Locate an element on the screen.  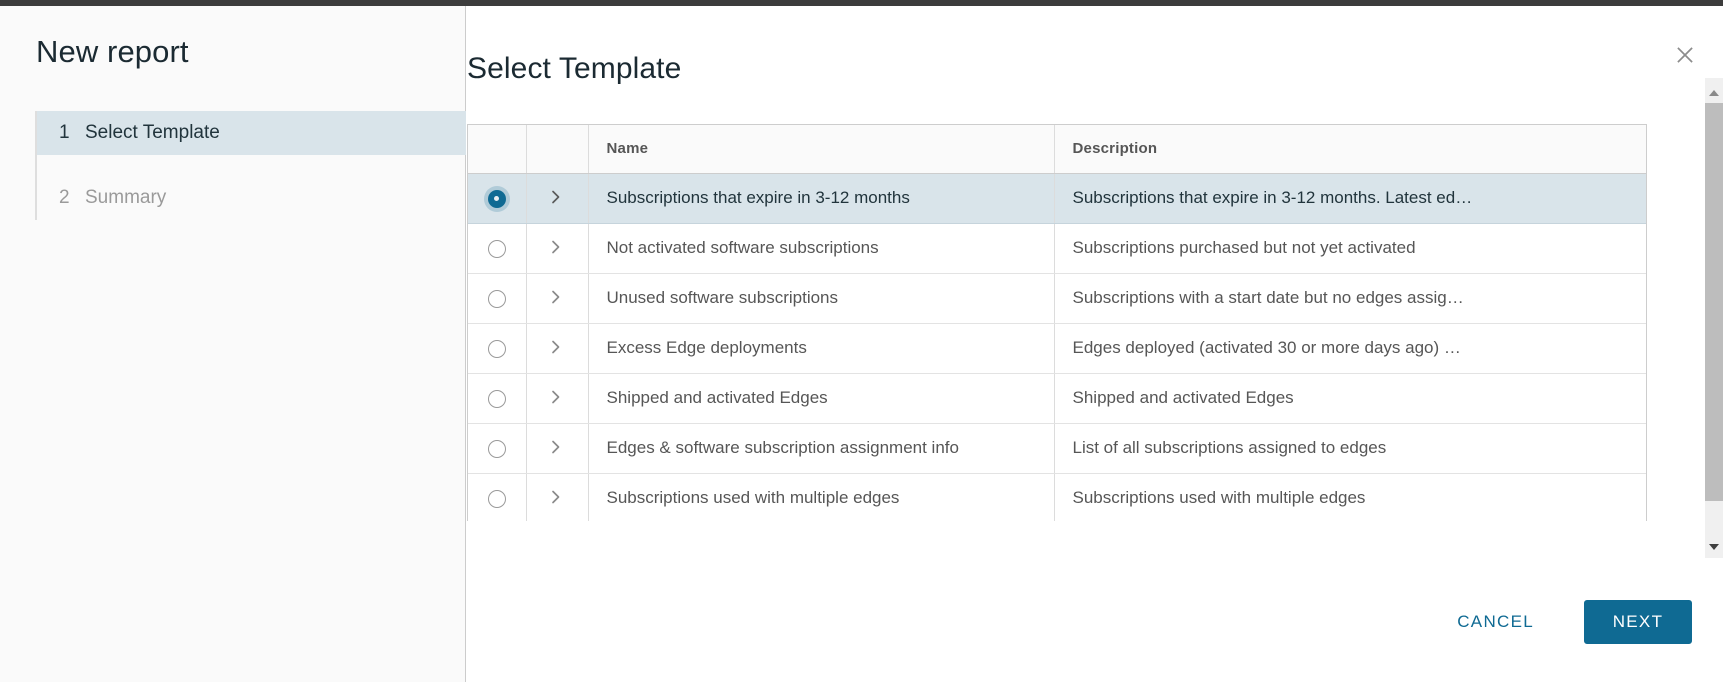
window-scrollbar is located at coordinates (1712, 344).